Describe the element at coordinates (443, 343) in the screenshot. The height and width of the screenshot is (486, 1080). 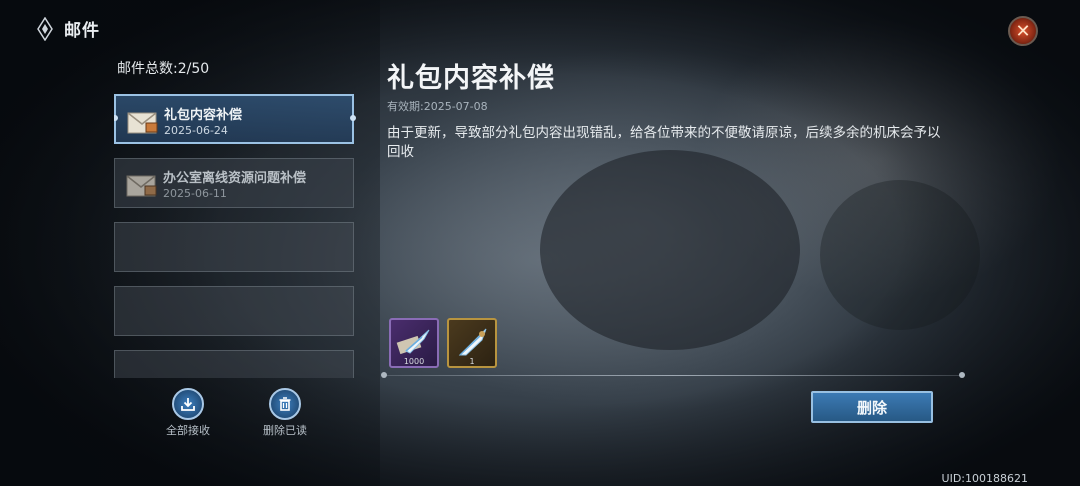
I see `reward-list: 1000 1` at that location.